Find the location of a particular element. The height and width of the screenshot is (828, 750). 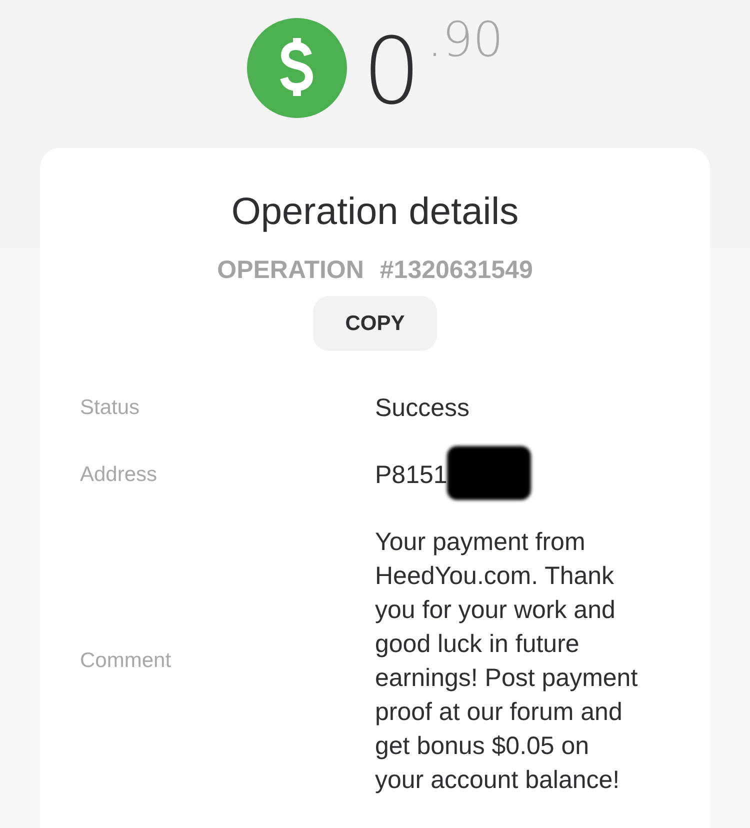

balance-cents: .90 is located at coordinates (465, 40).